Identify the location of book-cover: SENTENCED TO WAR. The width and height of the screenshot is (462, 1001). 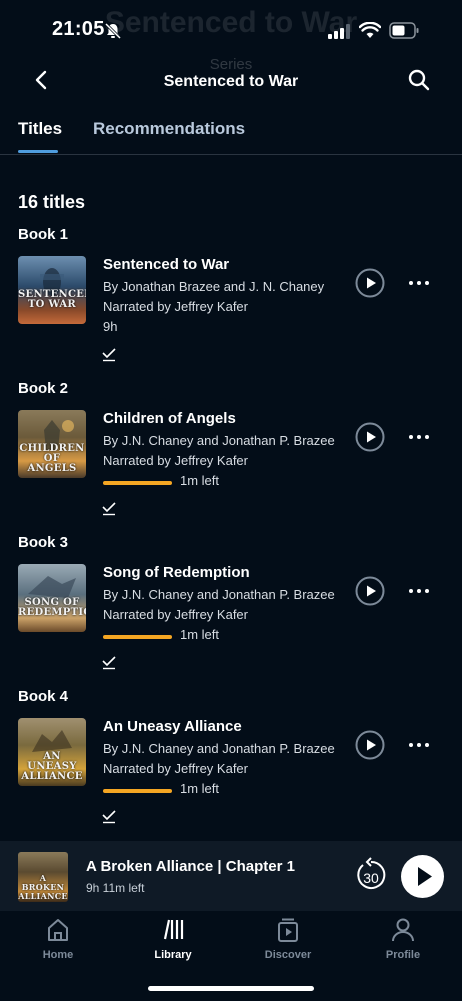
(52, 290).